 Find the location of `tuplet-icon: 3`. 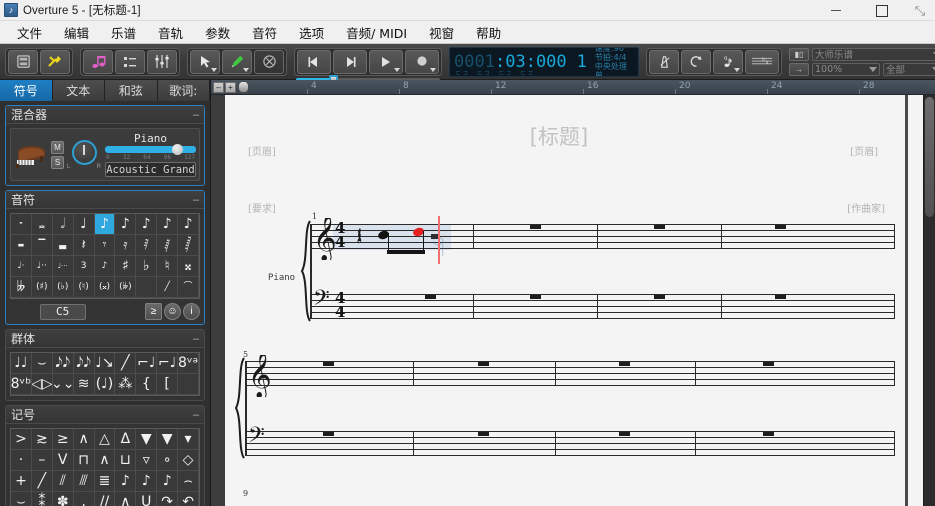

tuplet-icon: 3 is located at coordinates (84, 266).